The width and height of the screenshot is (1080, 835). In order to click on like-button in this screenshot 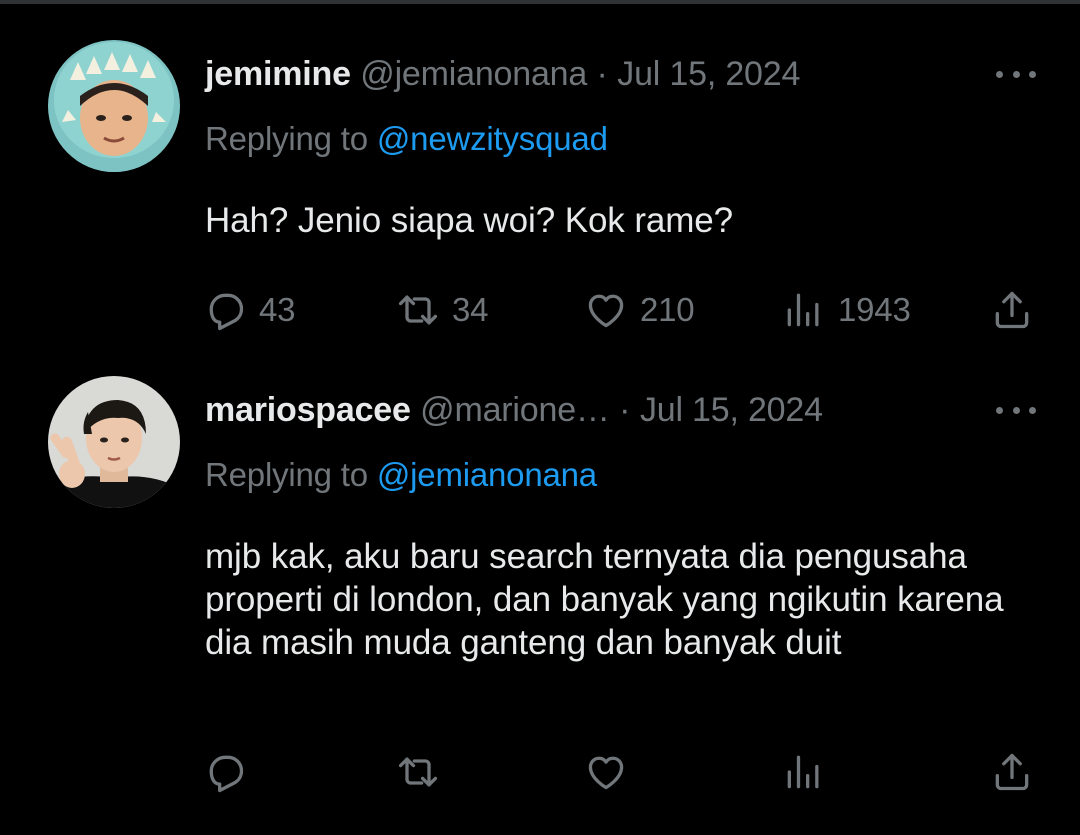, I will do `click(606, 772)`.